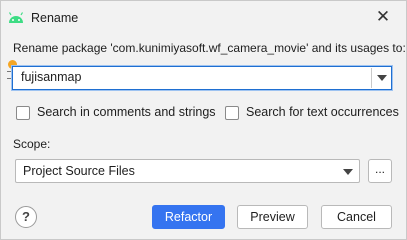 This screenshot has width=407, height=240. What do you see at coordinates (232, 113) in the screenshot?
I see `search-text-checkbox` at bounding box center [232, 113].